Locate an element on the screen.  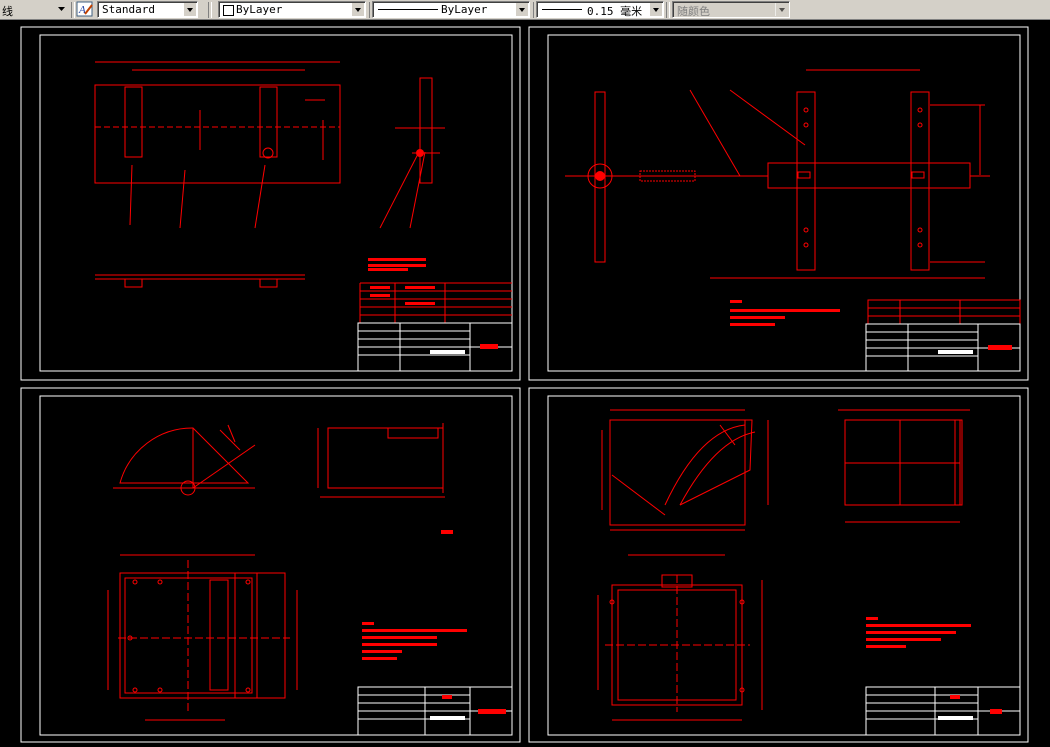
linetype-value: ByLayer is located at coordinates (464, 9).